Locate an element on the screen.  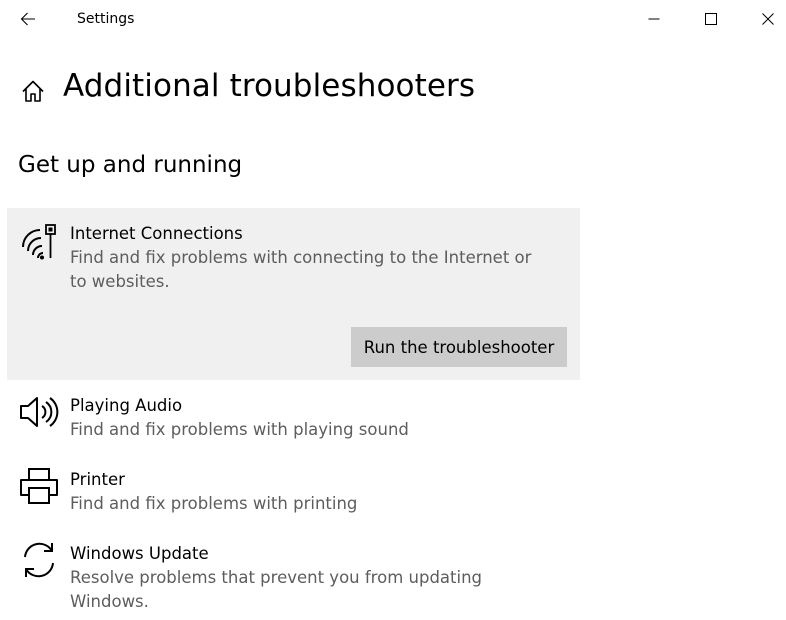
page-title: Additional troubleshooters is located at coordinates (269, 86).